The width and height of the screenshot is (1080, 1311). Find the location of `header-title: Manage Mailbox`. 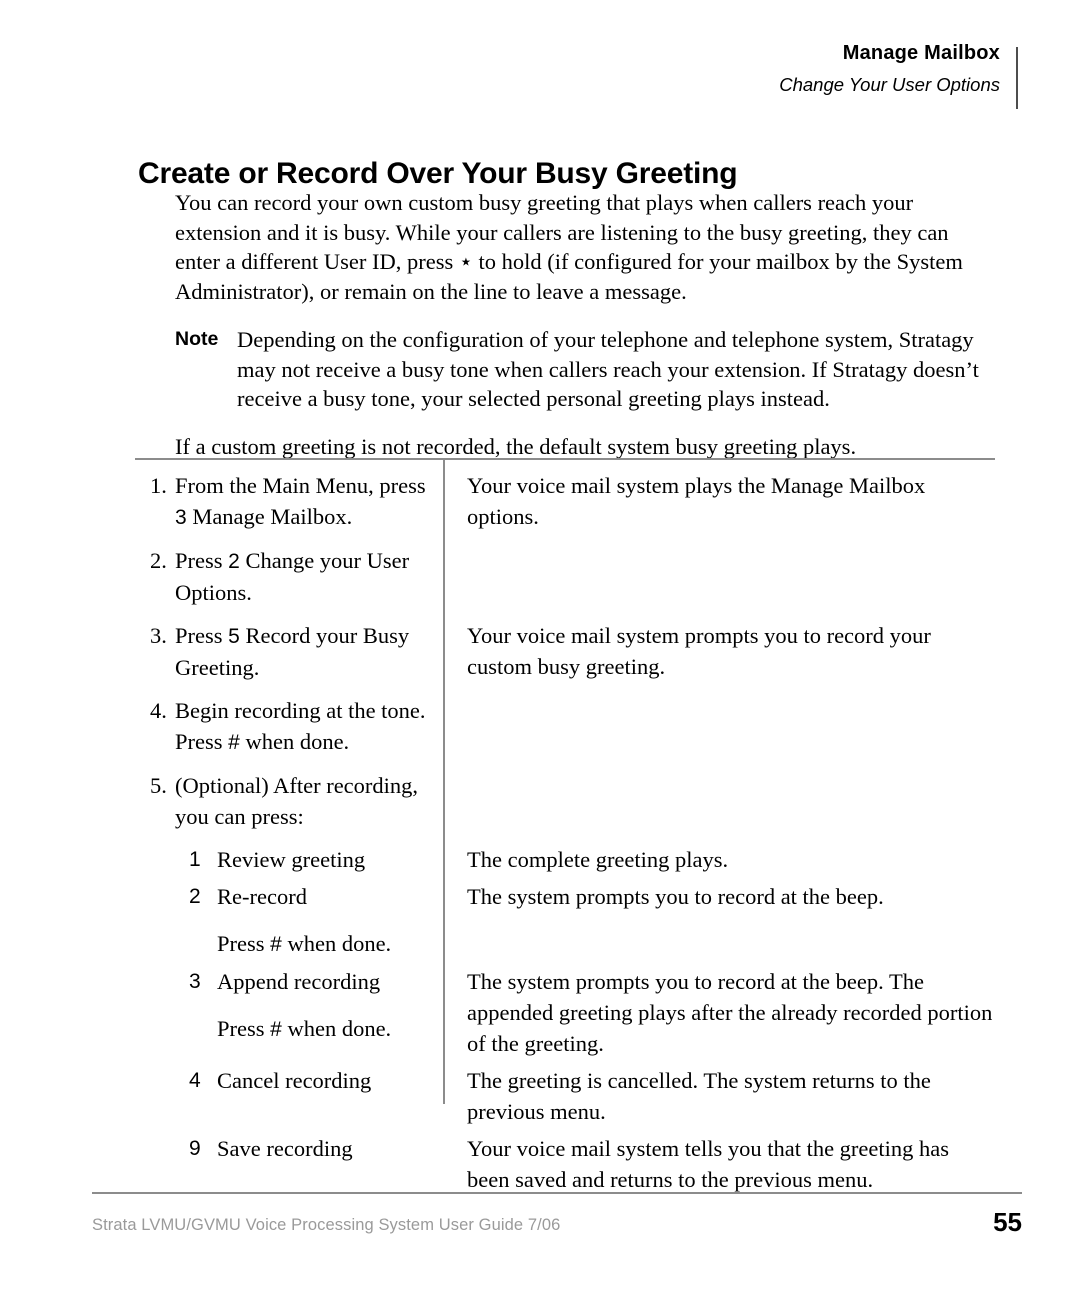

header-title: Manage Mailbox is located at coordinates (921, 53).